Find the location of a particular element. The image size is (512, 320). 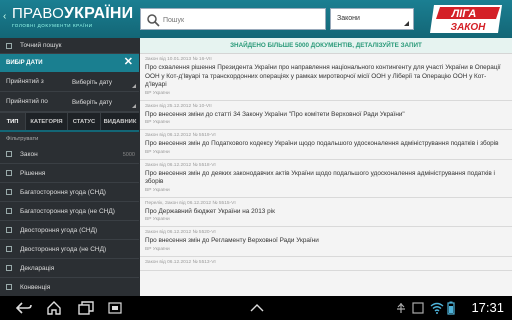

filter-label: Двостороння угода (не СНД) is located at coordinates (63, 249).